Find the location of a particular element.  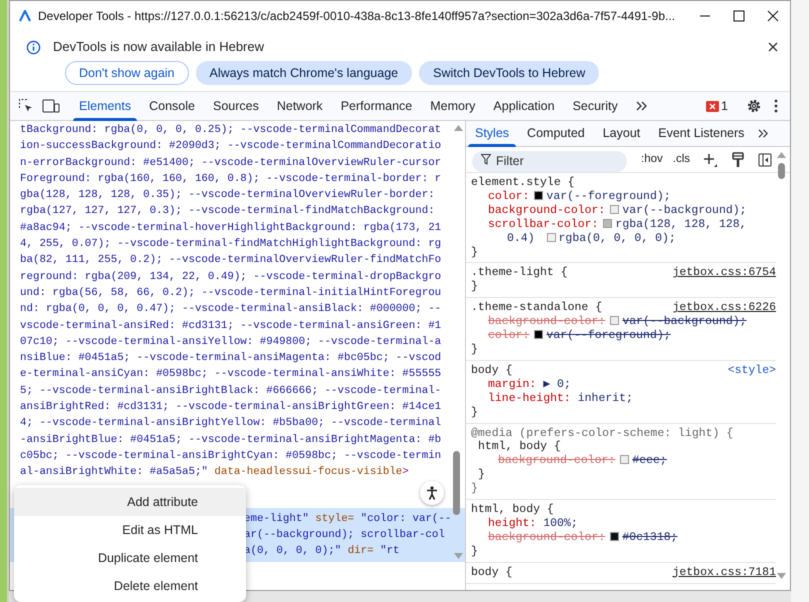

attribute-value: 4; --vscode-terminal-ansiBrightYellow: #b5ba00; --vscode-terminal is located at coordinates (231, 423).